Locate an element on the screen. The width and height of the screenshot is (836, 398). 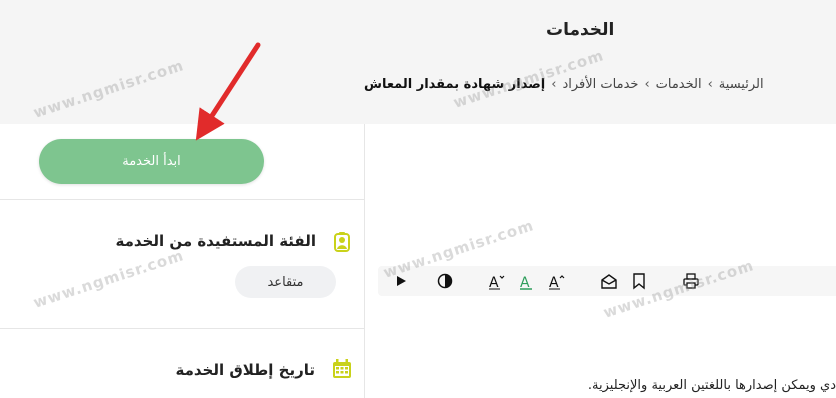
launch-date-section-title: تاريخ إطلاق الخدمة is located at coordinates (245, 370).